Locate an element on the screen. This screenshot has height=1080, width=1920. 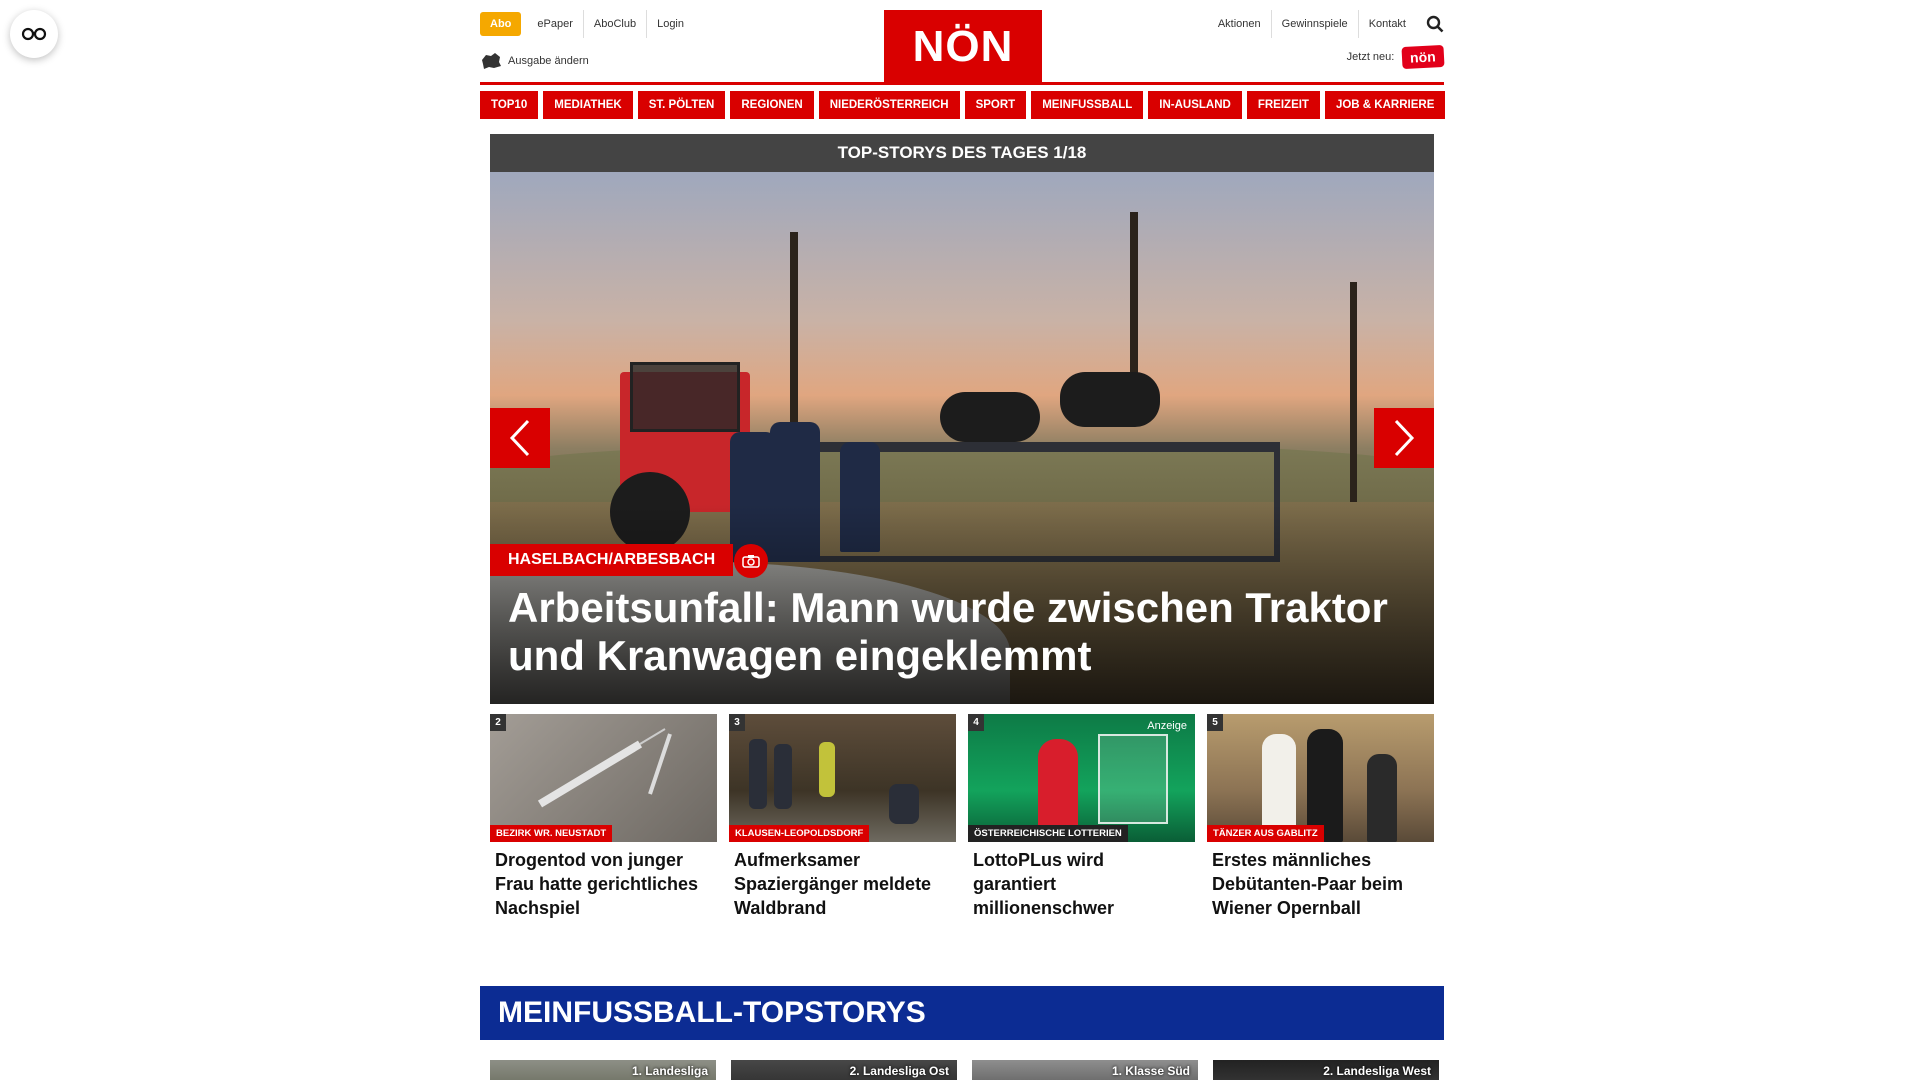
football-story-card: 2. Landesliga Ost is located at coordinates (844, 1070).